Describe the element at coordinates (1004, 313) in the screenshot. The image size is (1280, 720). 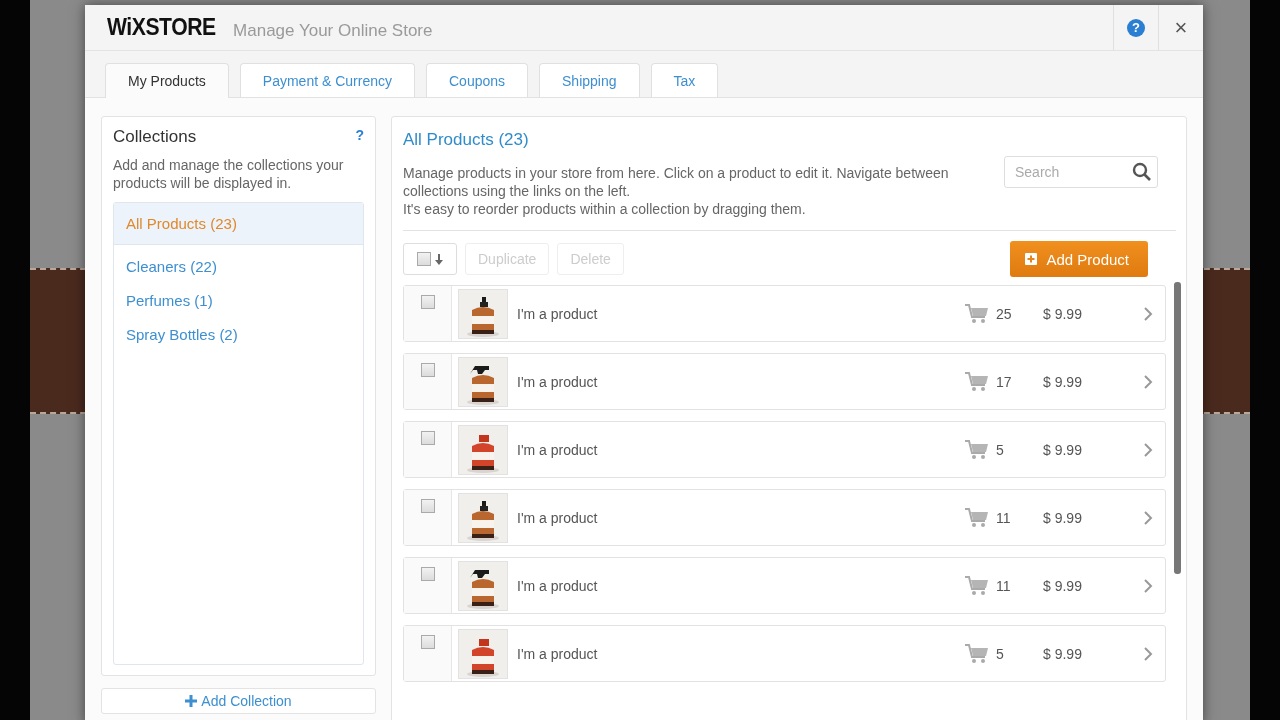
I see `stock-count: 25` at that location.